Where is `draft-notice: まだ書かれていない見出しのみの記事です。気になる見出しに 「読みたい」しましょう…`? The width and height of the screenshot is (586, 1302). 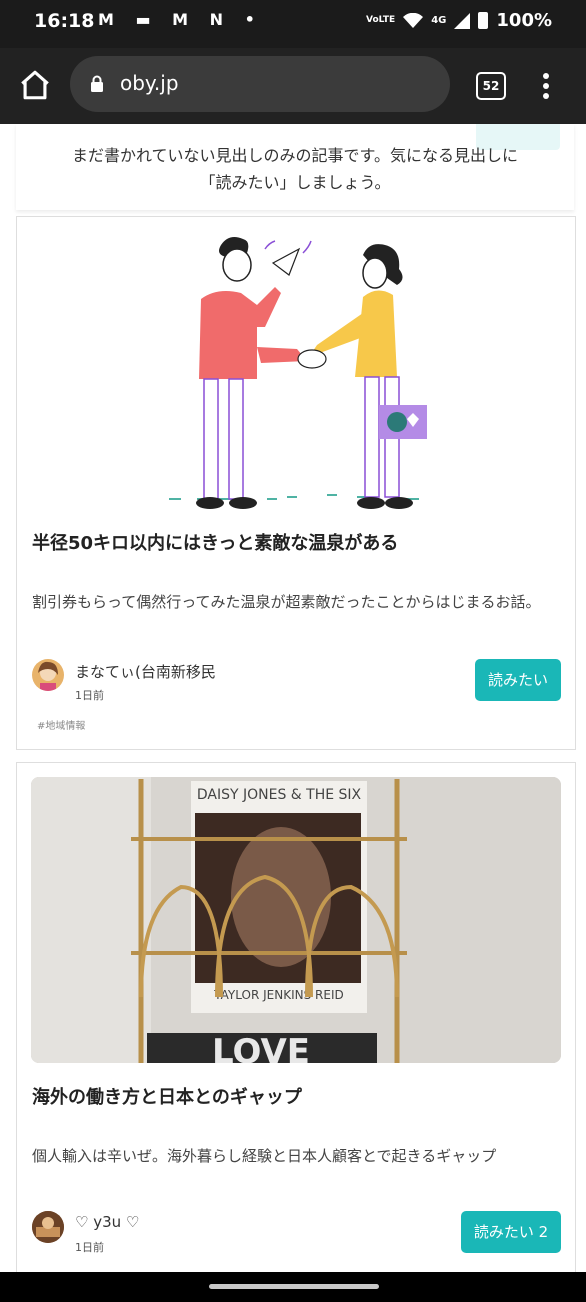 draft-notice: まだ書かれていない見出しのみの記事です。気になる見出しに 「読みたい」しましょう… is located at coordinates (295, 167).